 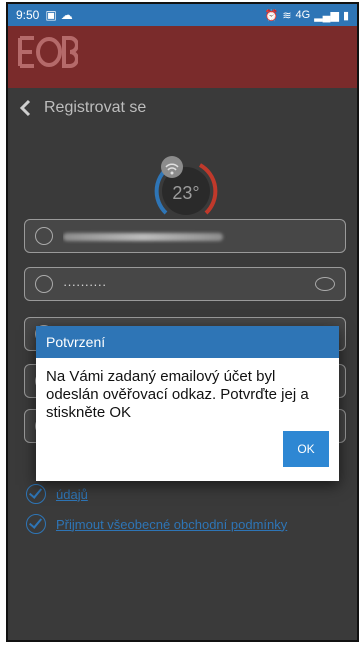 I want to click on temperature-value: 23°, so click(x=185, y=193).